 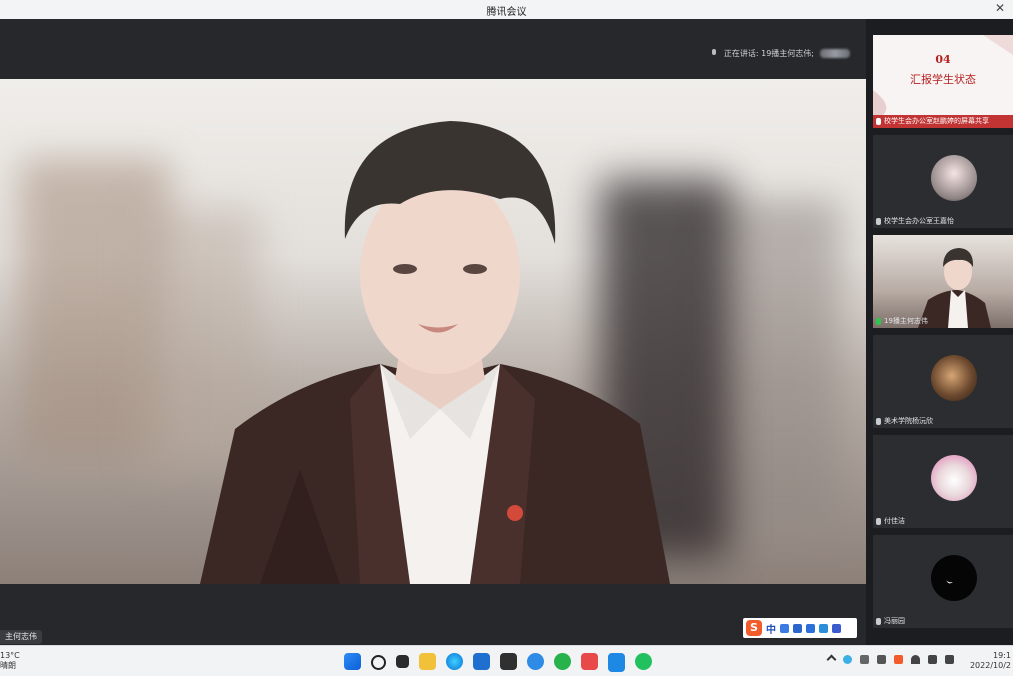 What do you see at coordinates (898, 659) in the screenshot?
I see `sogou-tray-icon` at bounding box center [898, 659].